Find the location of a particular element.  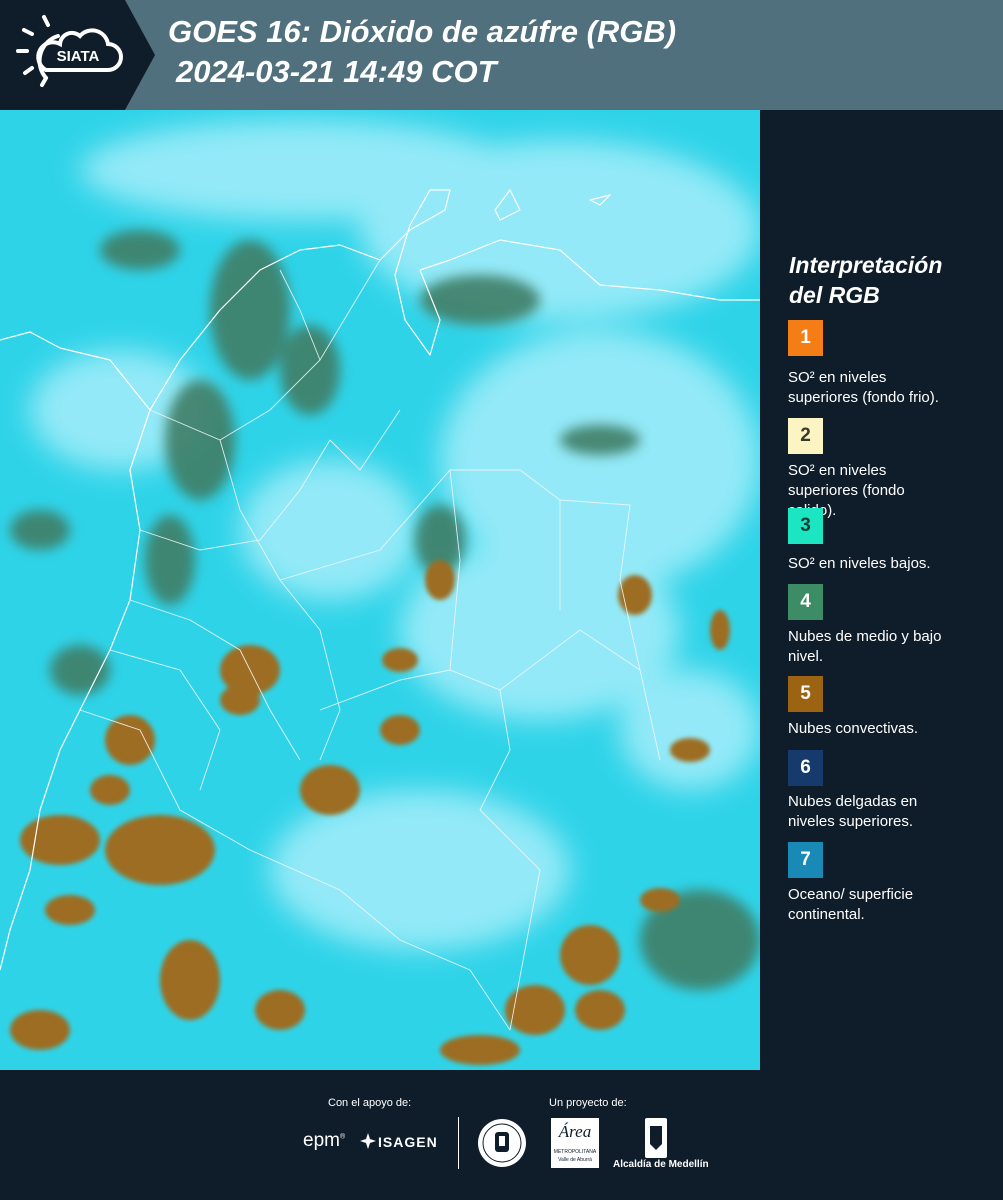

epm-logo: epm® is located at coordinates (324, 1140).